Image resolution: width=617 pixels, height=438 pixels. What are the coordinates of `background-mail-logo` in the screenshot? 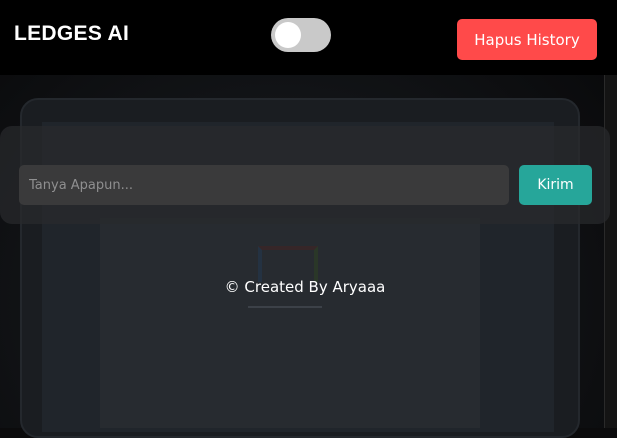 It's located at (288, 264).